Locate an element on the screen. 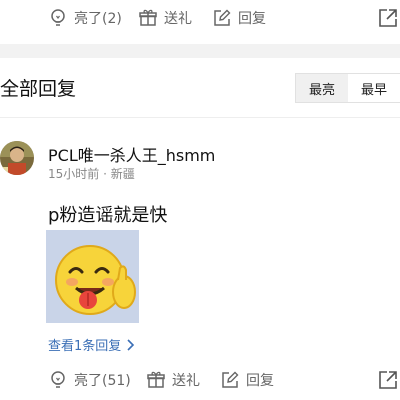  sort-option-earliest: 最早 is located at coordinates (374, 88).